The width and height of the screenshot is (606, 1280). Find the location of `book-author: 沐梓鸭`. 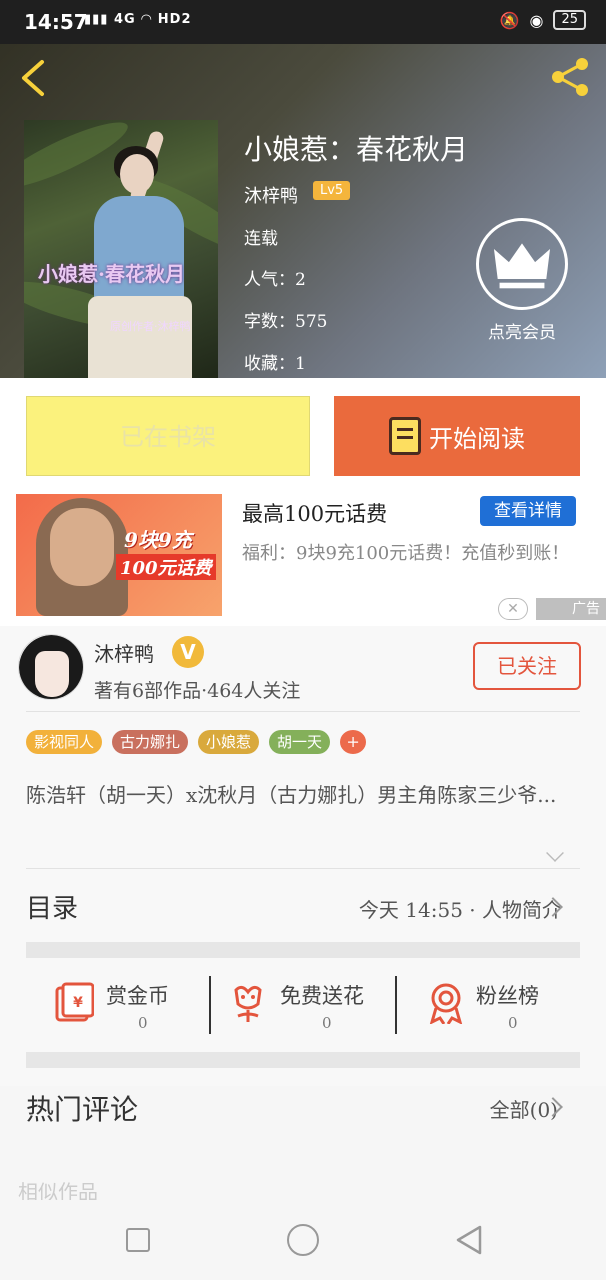

book-author: 沐梓鸭 is located at coordinates (271, 195).